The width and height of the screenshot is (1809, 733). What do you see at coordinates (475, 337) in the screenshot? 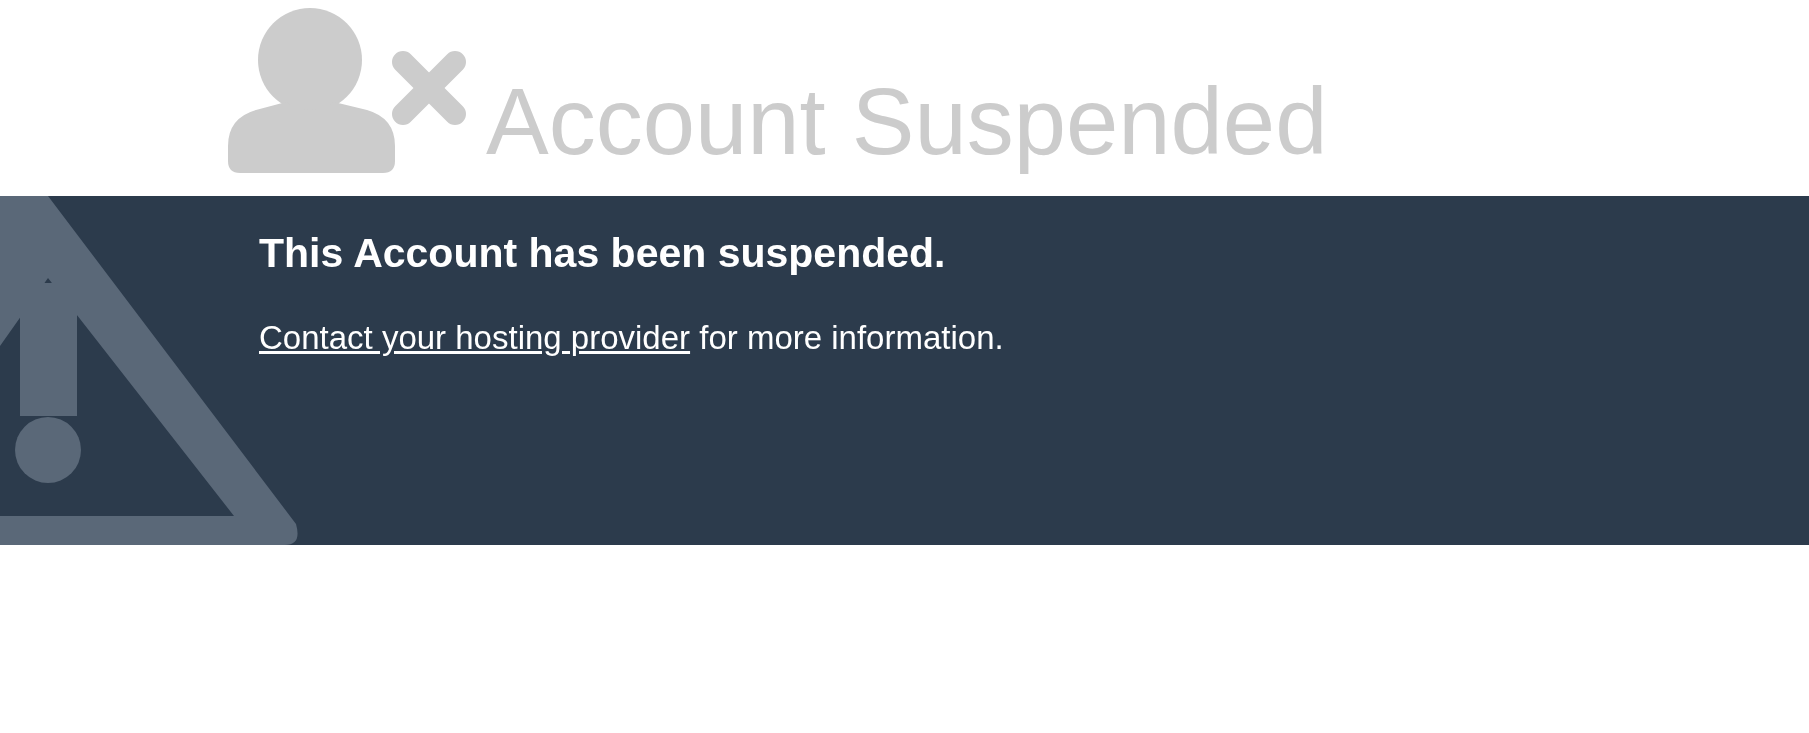
I see `contact-link: Contact your hosting provider` at bounding box center [475, 337].